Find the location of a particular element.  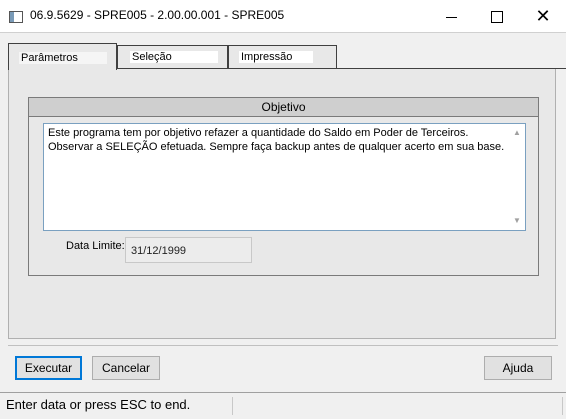

ajuda-button: Ajuda is located at coordinates (518, 368).